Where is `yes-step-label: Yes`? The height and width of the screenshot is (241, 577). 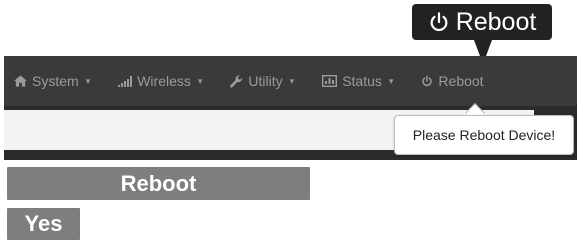 yes-step-label: Yes is located at coordinates (43, 224).